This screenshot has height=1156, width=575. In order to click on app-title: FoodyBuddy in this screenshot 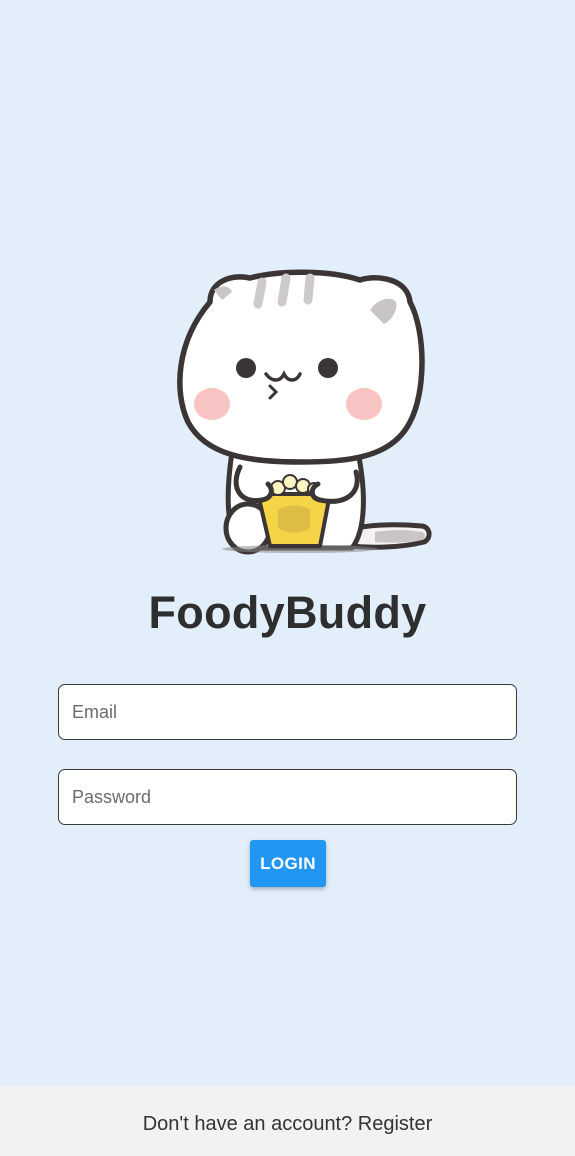, I will do `click(287, 612)`.